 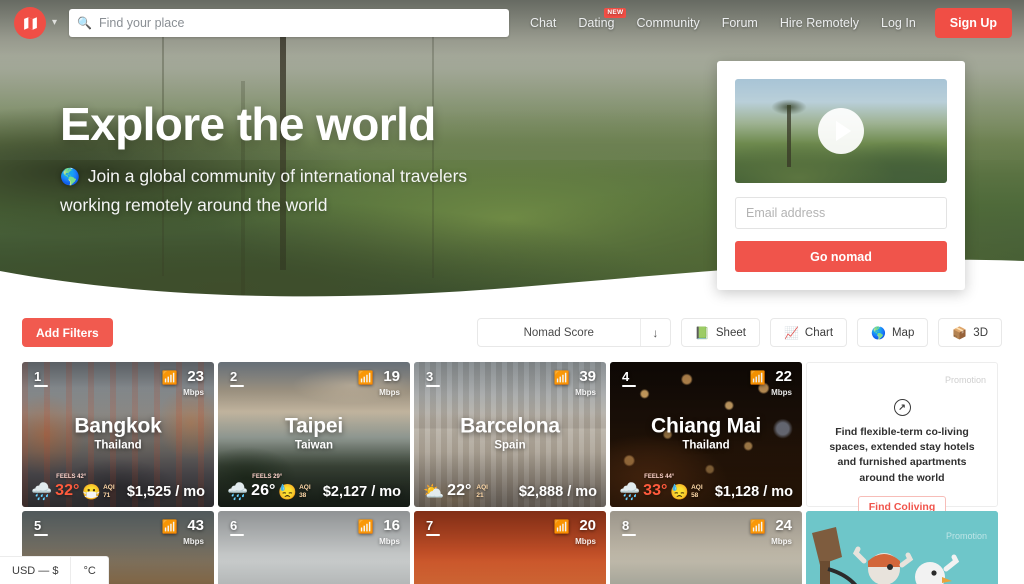 I want to click on view-controls: Nomad Score ↓ 📗 Sheet 📈 Chart 🌎 Map 📦 3D, so click(x=739, y=332).